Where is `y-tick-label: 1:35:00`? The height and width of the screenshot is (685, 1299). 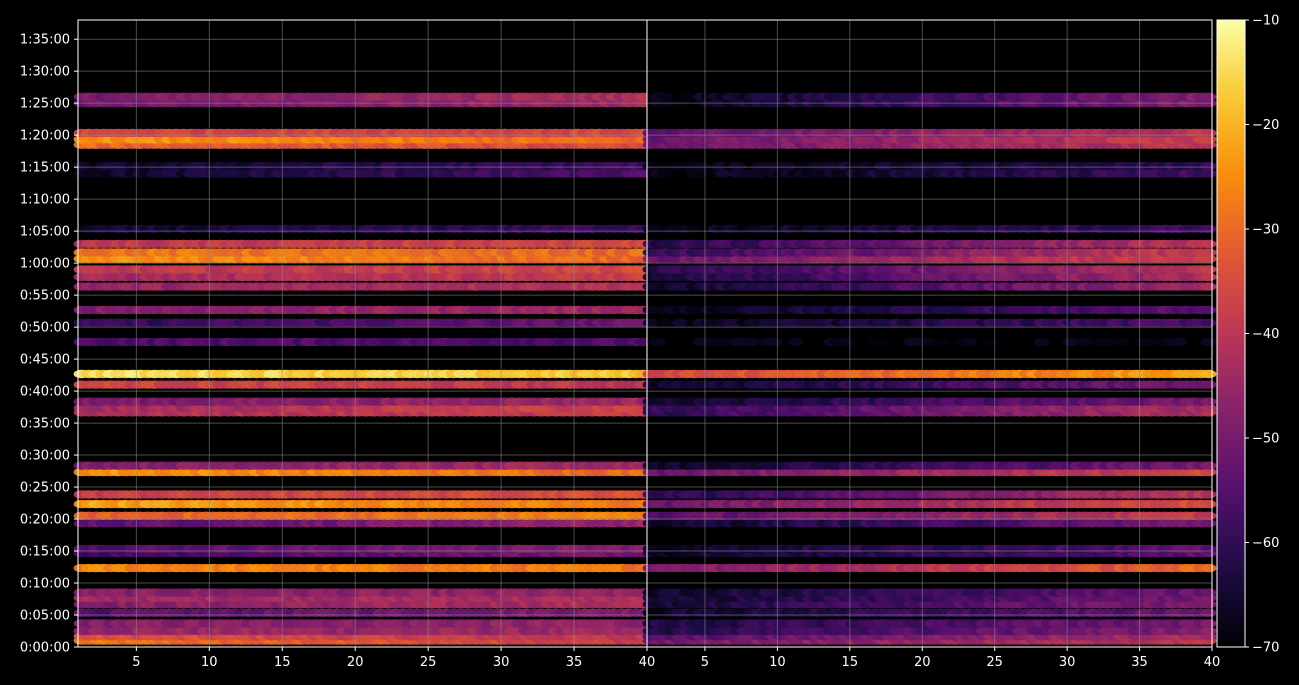 y-tick-label: 1:35:00 is located at coordinates (45, 40).